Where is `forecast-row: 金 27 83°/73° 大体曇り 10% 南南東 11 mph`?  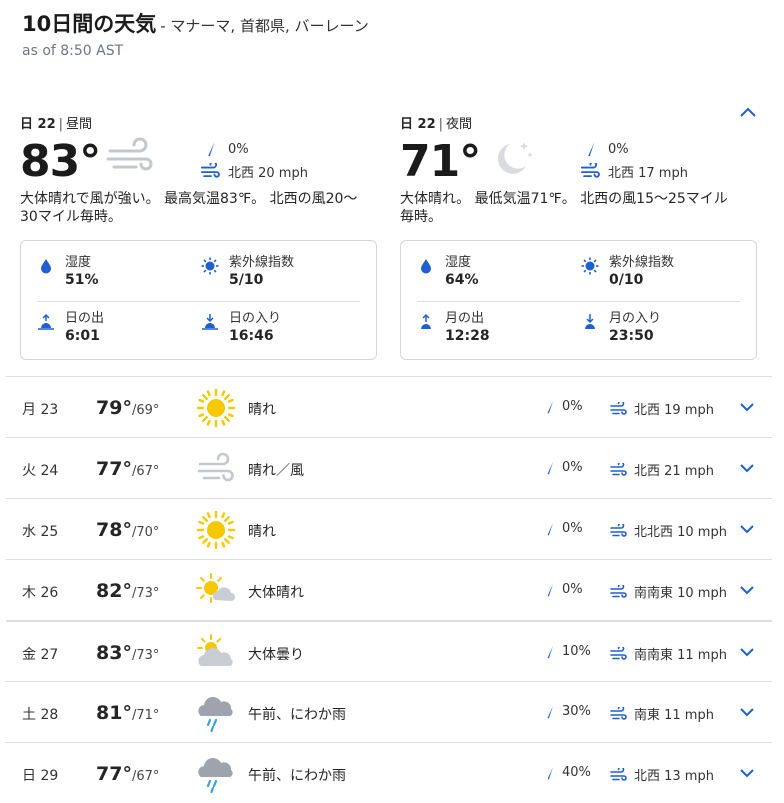
forecast-row: 金 27 83°/73° 大体曇り 10% 南南東 11 mph is located at coordinates (389, 650).